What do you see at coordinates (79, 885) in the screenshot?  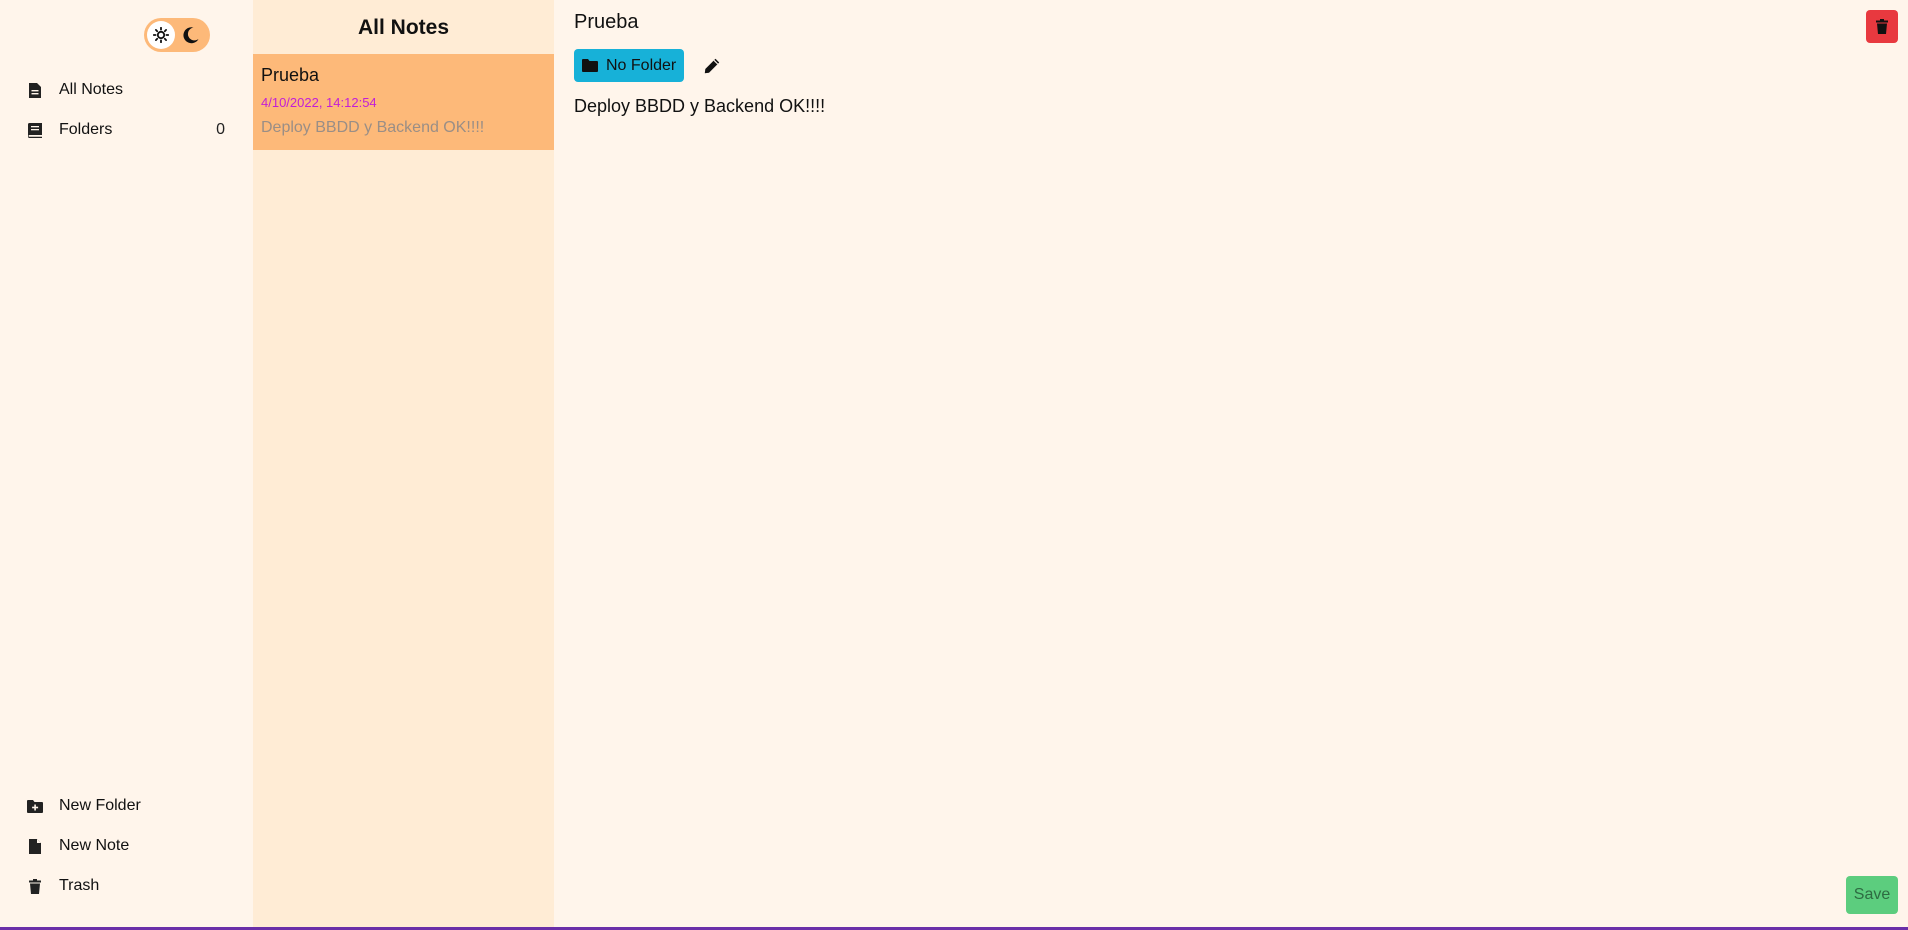 I see `sidebar-item-label: Trash` at bounding box center [79, 885].